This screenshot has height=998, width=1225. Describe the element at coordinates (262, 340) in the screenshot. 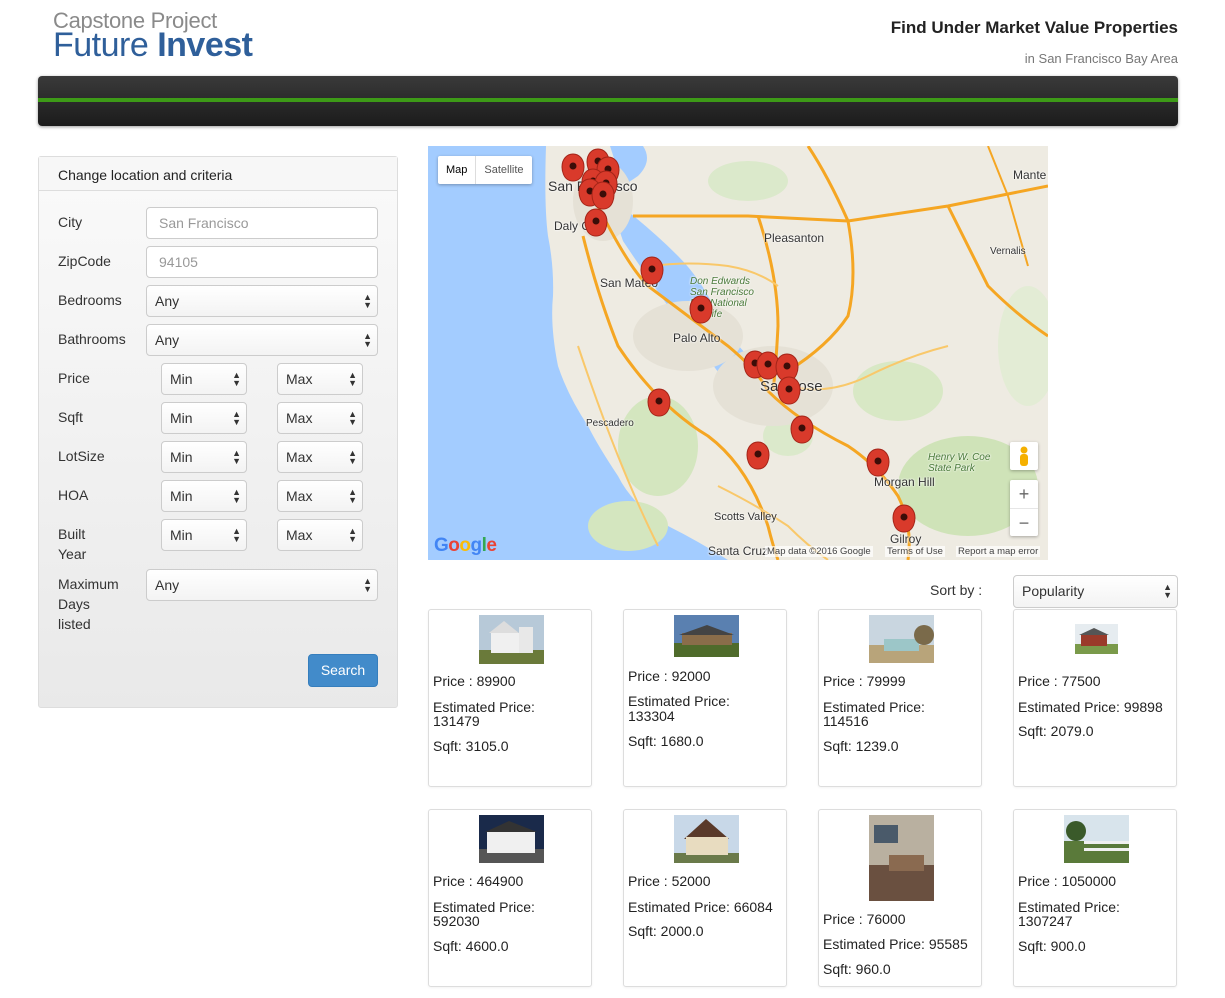

I see `bathrooms-select: Any ▲ ▼` at that location.